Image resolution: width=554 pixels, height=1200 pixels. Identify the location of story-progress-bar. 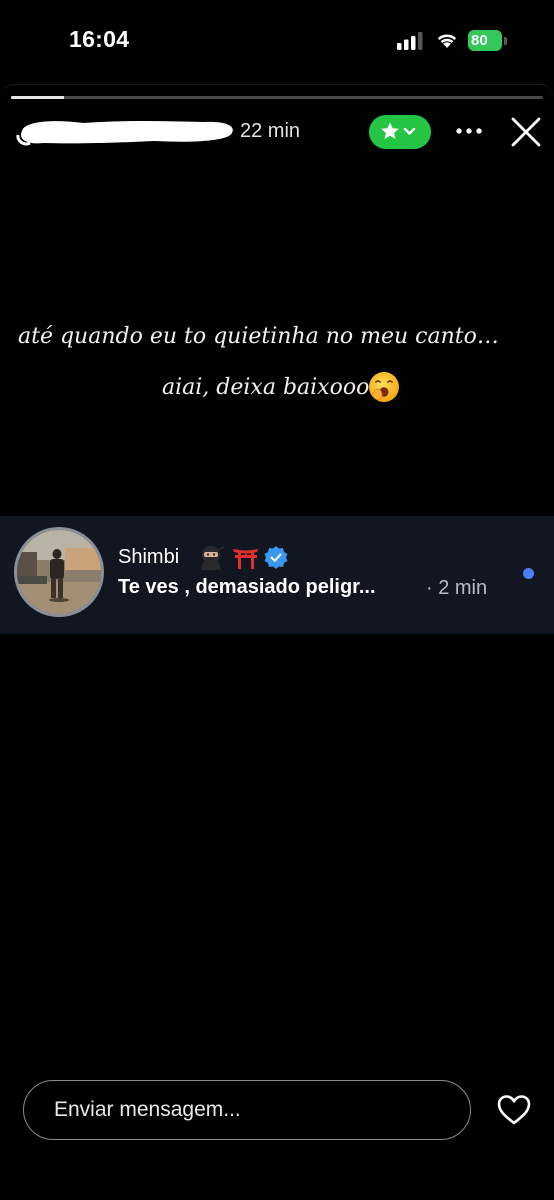
(277, 97).